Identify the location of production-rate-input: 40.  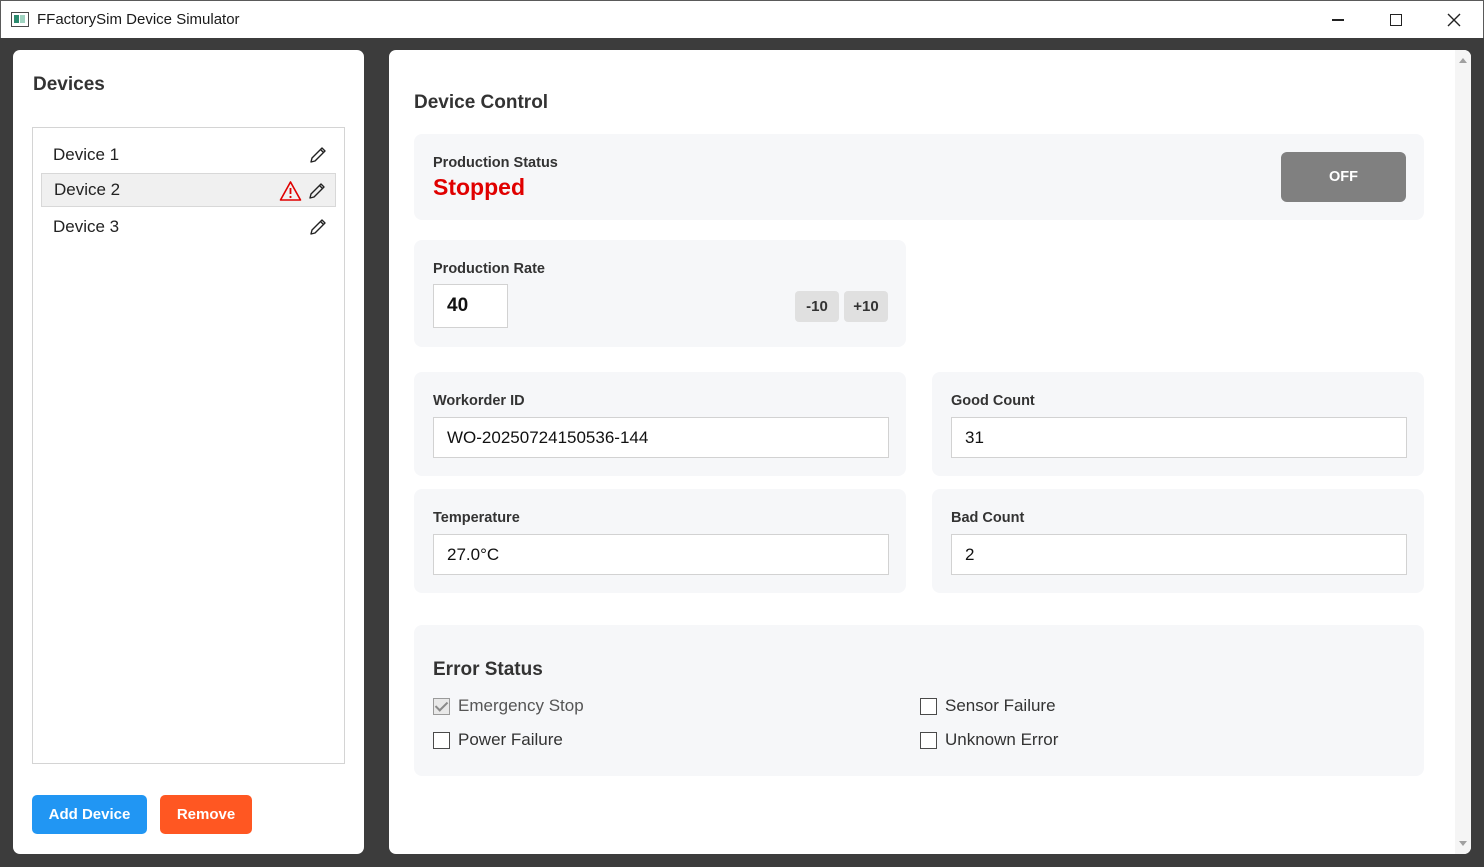
(470, 306).